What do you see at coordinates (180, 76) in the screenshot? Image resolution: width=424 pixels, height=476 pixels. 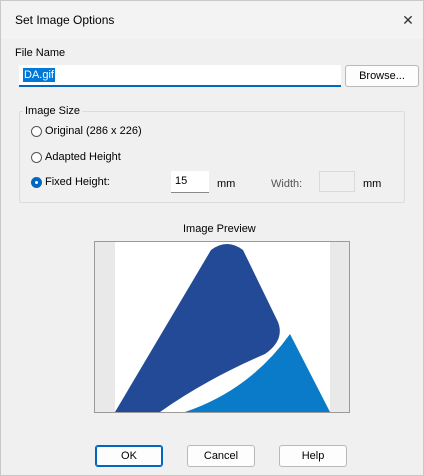 I see `file-name-input: DA.gif` at bounding box center [180, 76].